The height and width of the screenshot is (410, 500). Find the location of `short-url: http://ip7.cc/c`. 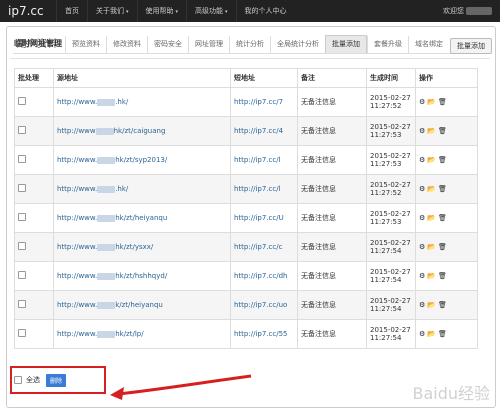

short-url: http://ip7.cc/c is located at coordinates (258, 247).